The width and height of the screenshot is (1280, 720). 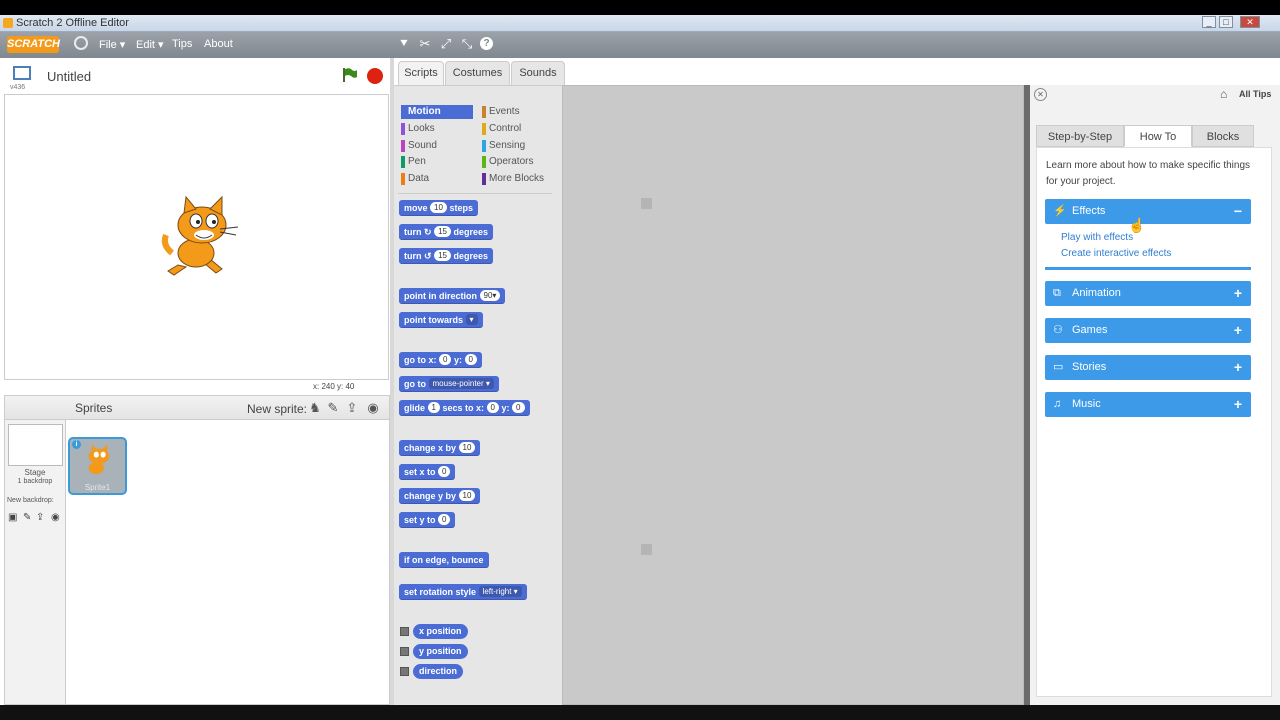 What do you see at coordinates (477, 73) in the screenshot?
I see `tab-costumes: Costumes` at bounding box center [477, 73].